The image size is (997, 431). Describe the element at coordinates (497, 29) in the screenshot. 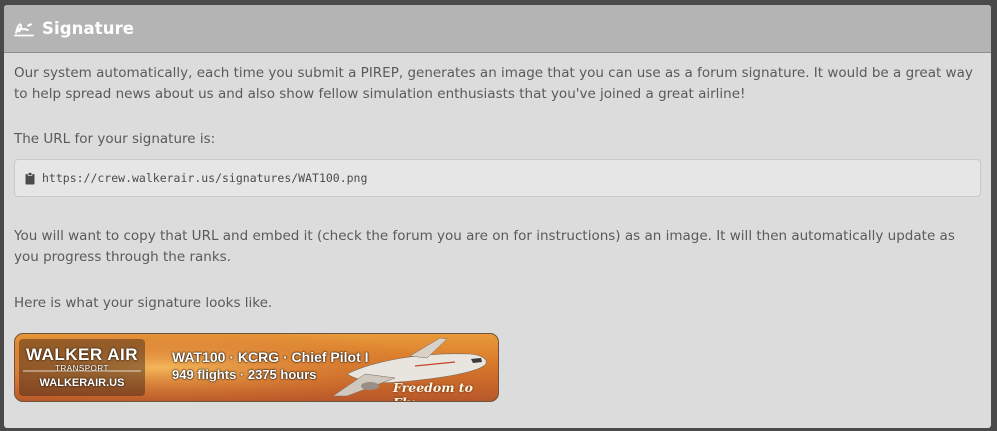

I see `panel-header: Signature` at that location.